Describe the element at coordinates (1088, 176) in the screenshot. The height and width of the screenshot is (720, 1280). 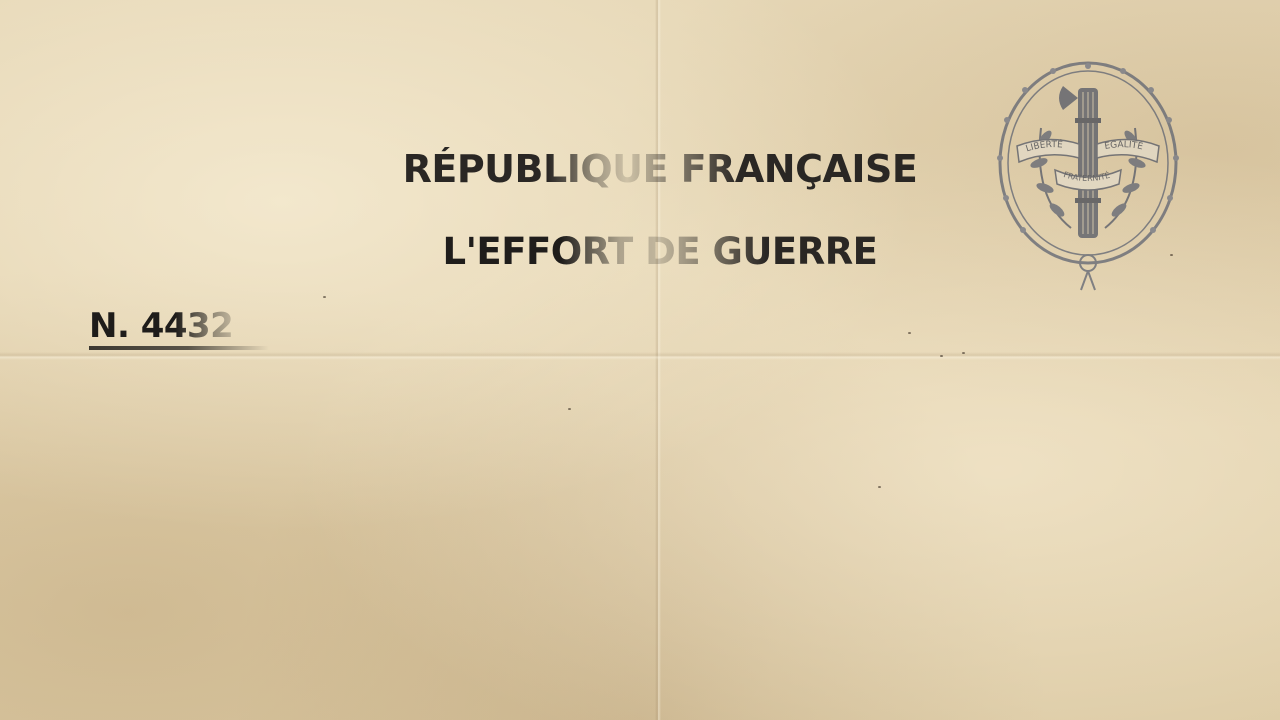
I see `republic-seal-icon: LIBERTÉ EGALITÉ FRATERNITÉ` at that location.